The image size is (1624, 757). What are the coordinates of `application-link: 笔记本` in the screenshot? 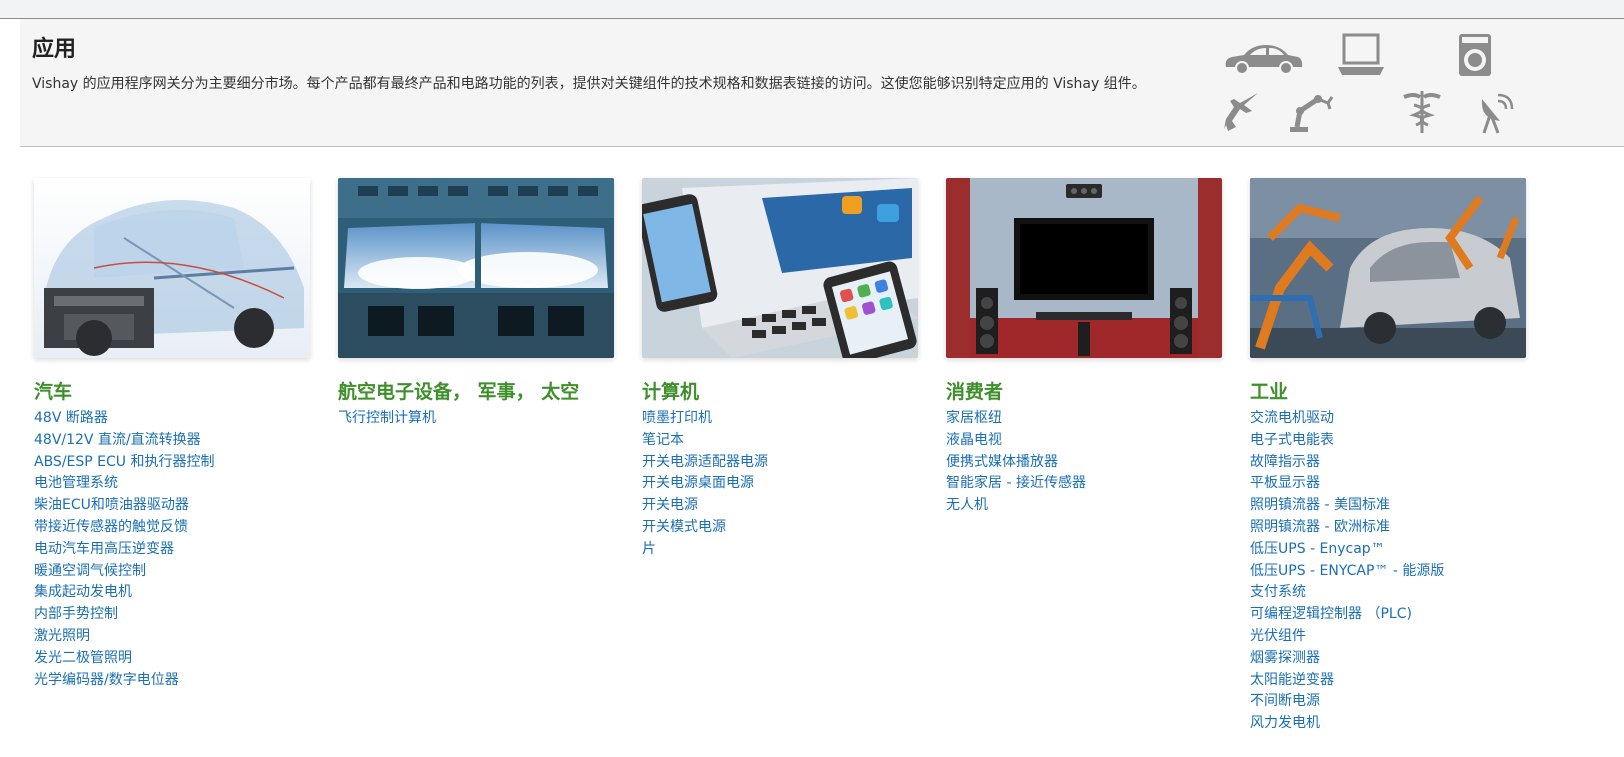 It's located at (782, 441).